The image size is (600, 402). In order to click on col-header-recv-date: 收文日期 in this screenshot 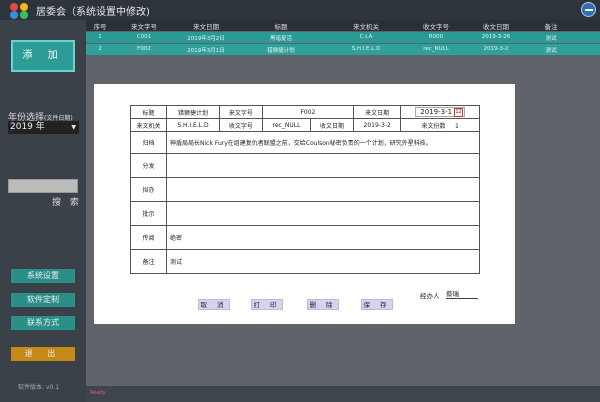, I will do `click(496, 27)`.